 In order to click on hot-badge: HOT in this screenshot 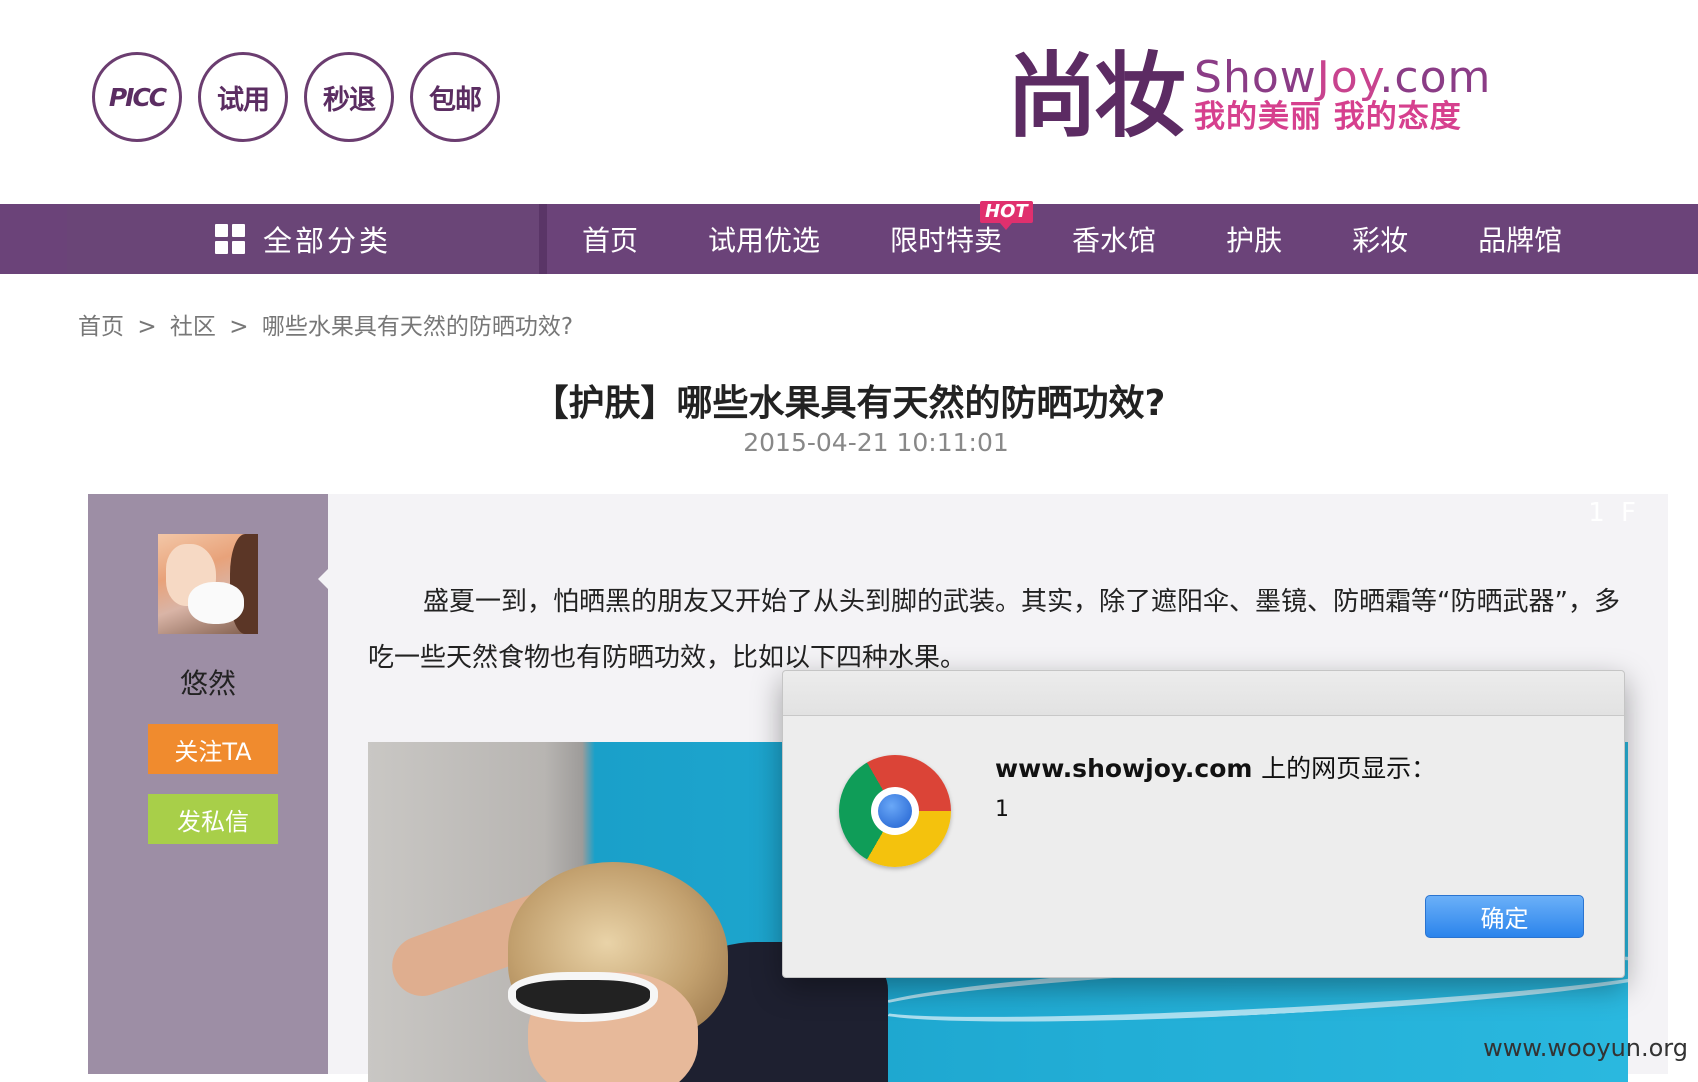, I will do `click(1006, 215)`.